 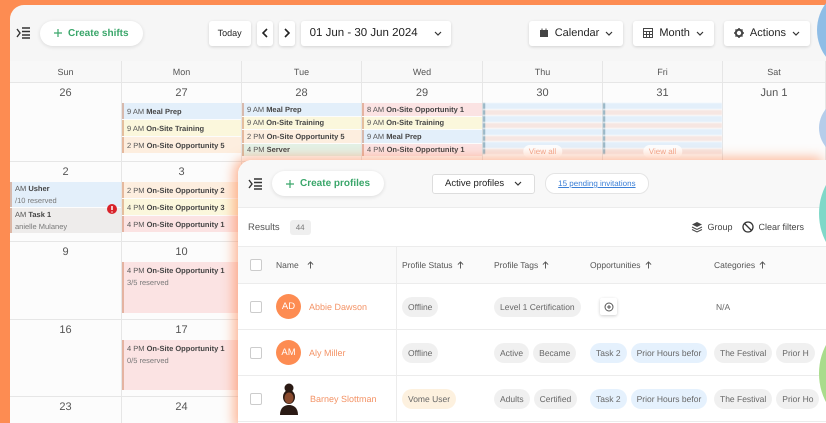 I want to click on plus-circle-icon, so click(x=609, y=307).